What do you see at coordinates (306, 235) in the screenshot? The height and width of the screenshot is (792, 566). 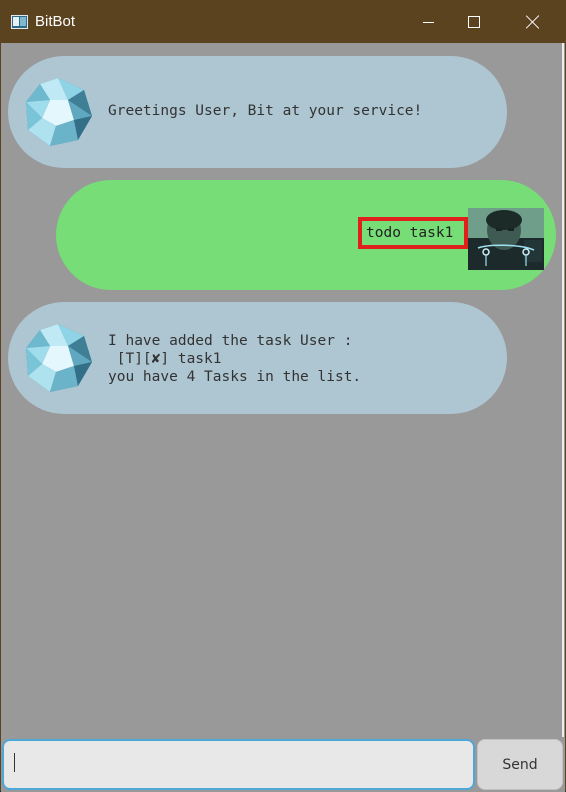 I see `user-message-bubble: todo task1` at bounding box center [306, 235].